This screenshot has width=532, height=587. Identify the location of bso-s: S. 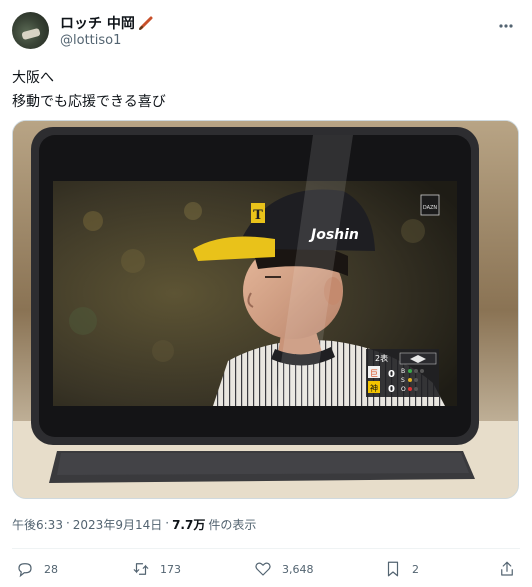
(403, 380).